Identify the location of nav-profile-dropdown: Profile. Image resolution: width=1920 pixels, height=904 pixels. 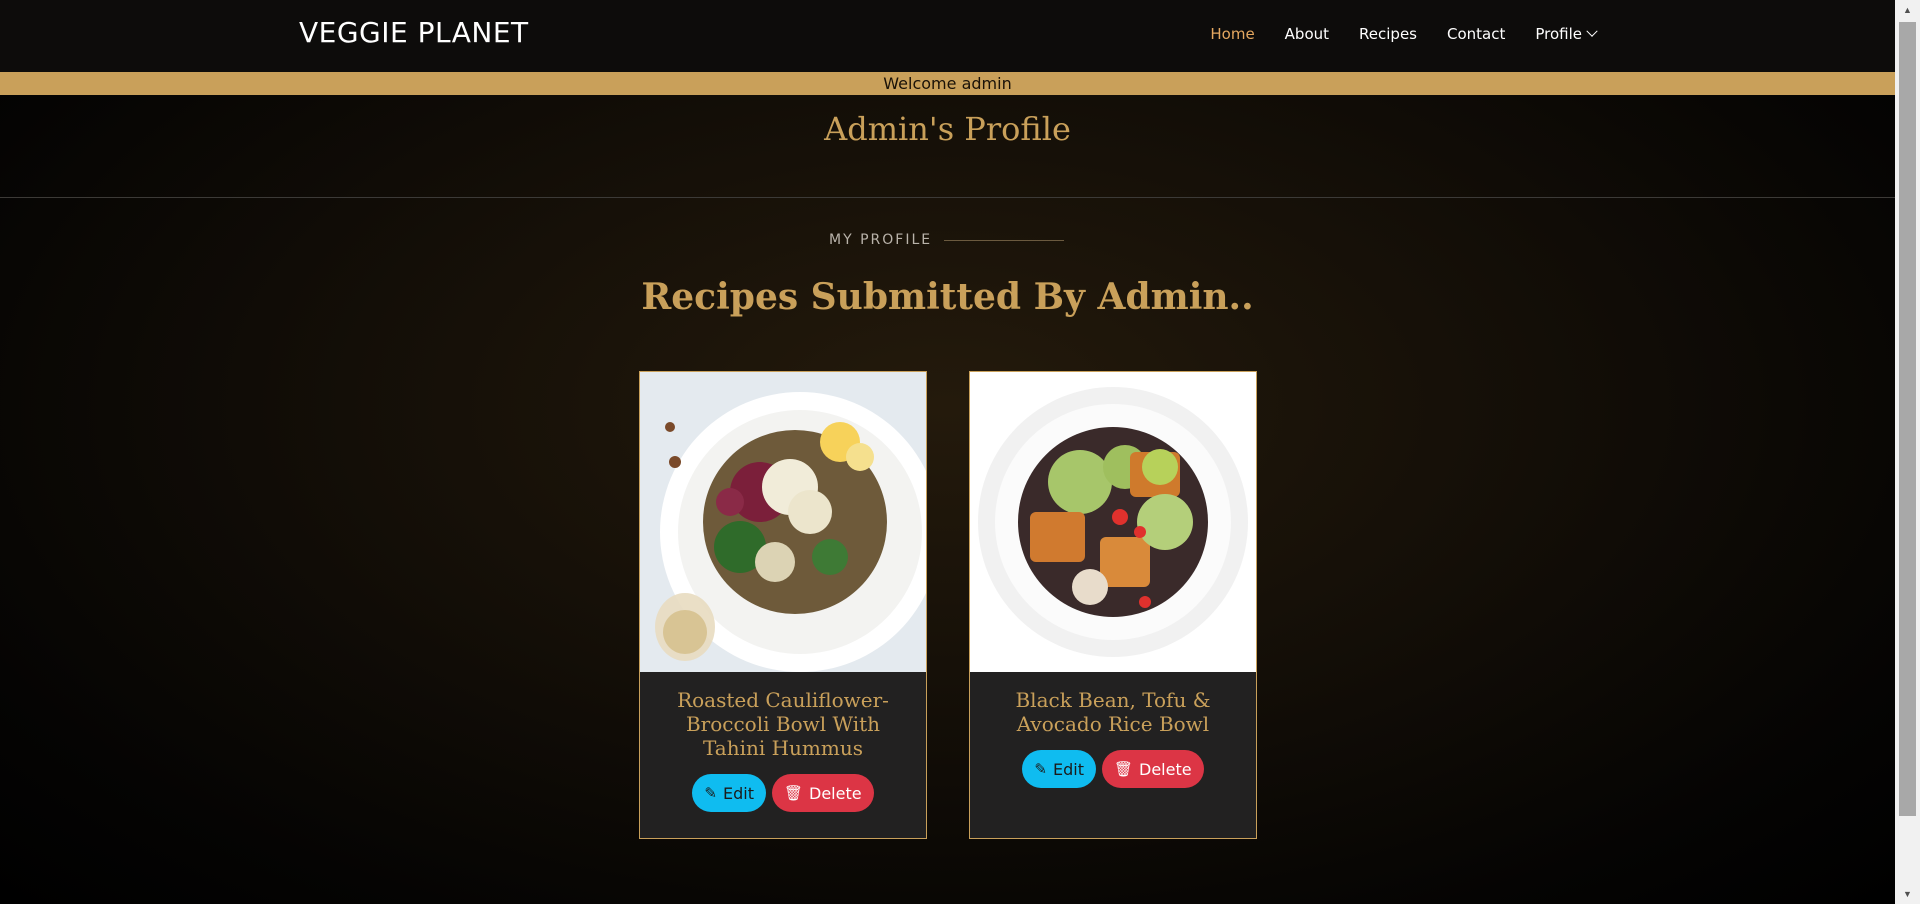
(1566, 34).